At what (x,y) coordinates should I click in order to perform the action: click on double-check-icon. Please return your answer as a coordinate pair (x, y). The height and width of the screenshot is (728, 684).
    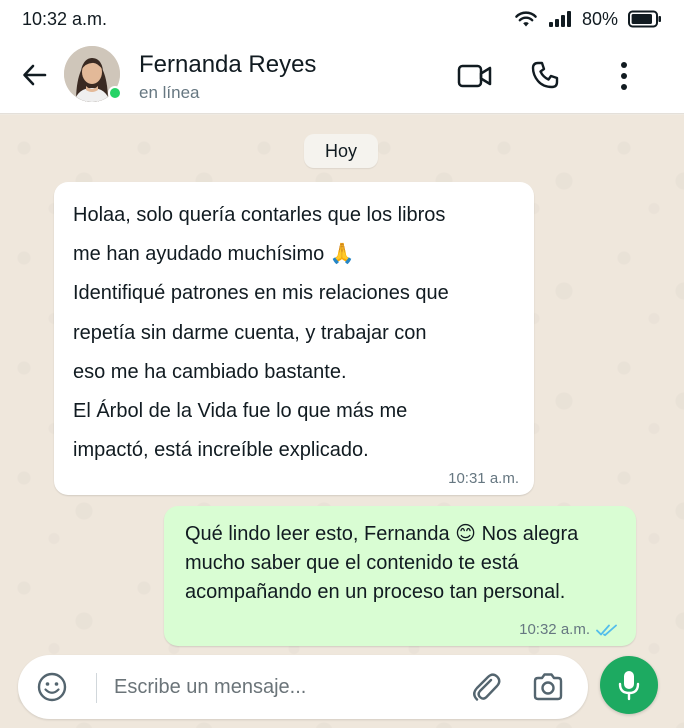
    Looking at the image, I should click on (606, 630).